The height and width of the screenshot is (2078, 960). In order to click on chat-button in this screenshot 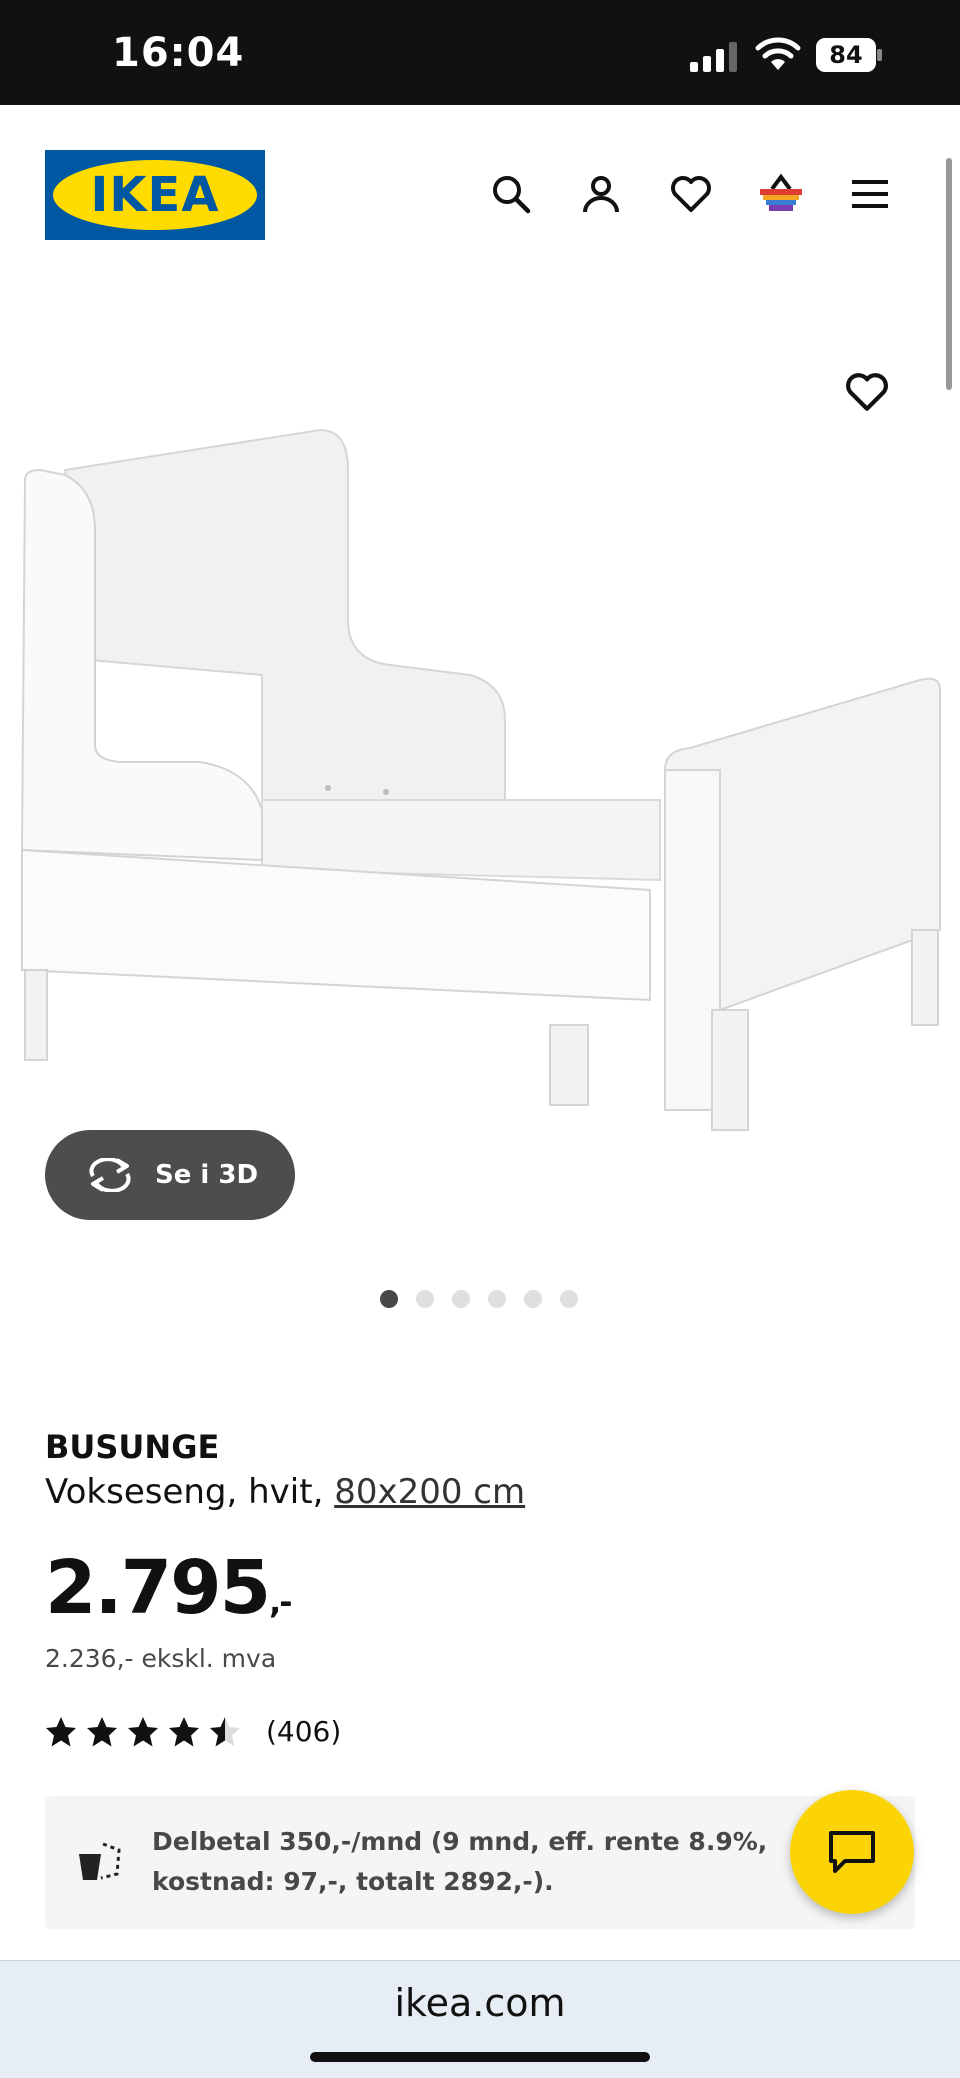, I will do `click(852, 1852)`.